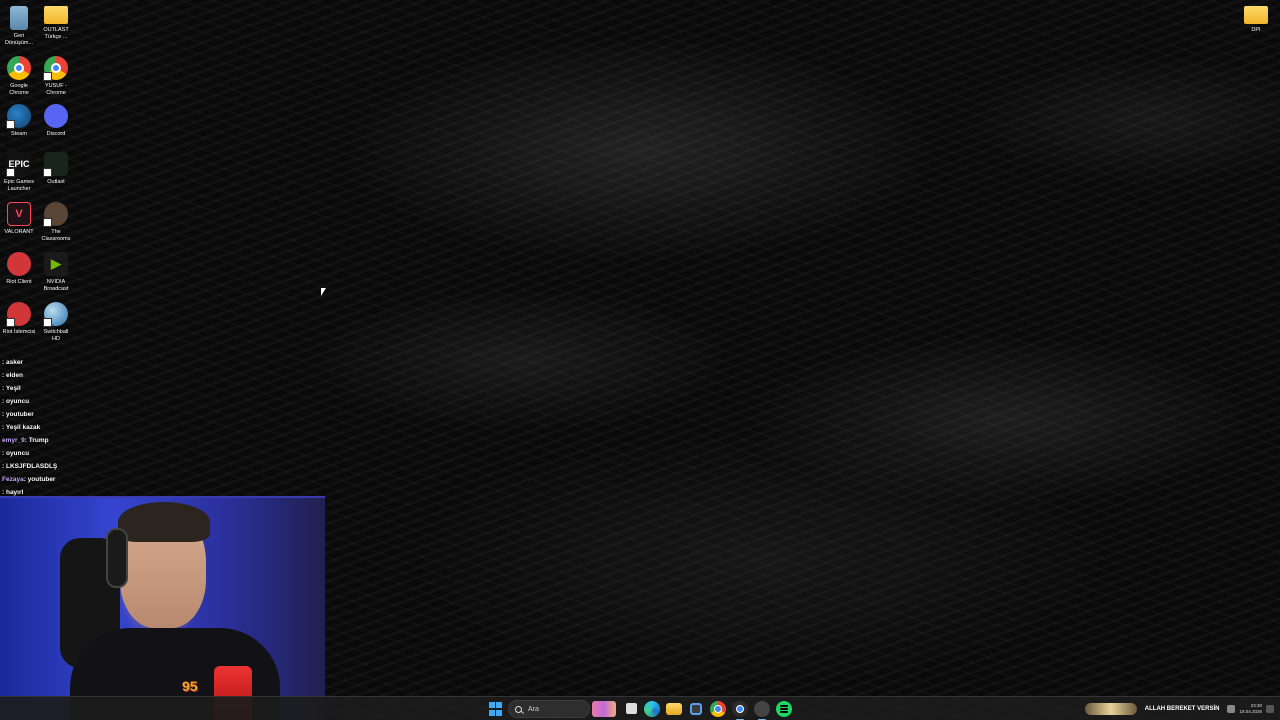 Image resolution: width=1280 pixels, height=720 pixels. What do you see at coordinates (19, 232) in the screenshot?
I see `desktop-icon-label: VALORANT` at bounding box center [19, 232].